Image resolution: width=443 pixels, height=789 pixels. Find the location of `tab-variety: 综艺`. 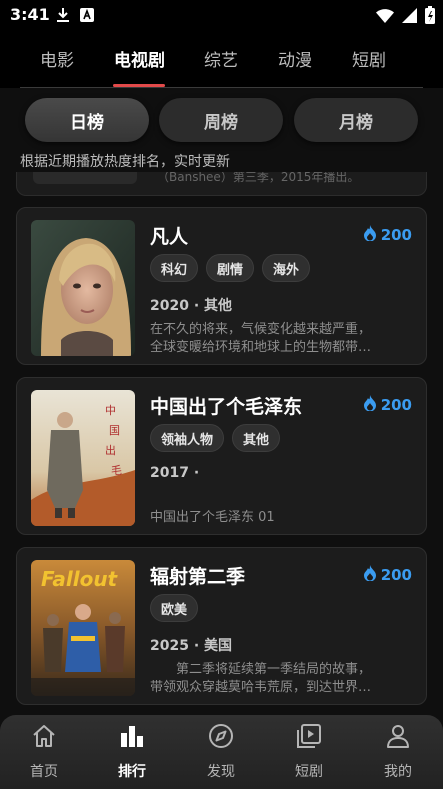

tab-variety: 综艺 is located at coordinates (221, 58).